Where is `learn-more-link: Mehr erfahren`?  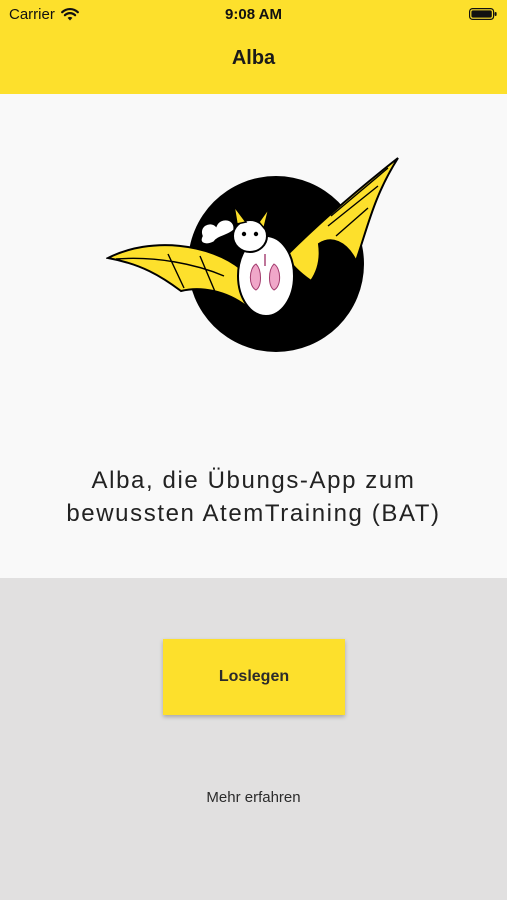 learn-more-link: Mehr erfahren is located at coordinates (253, 797).